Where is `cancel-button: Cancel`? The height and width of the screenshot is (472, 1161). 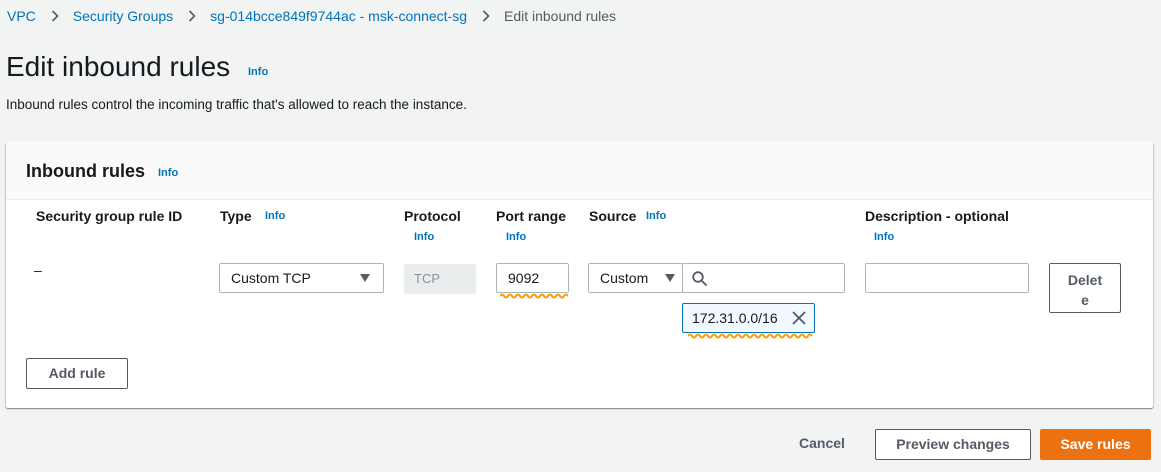
cancel-button: Cancel is located at coordinates (822, 443).